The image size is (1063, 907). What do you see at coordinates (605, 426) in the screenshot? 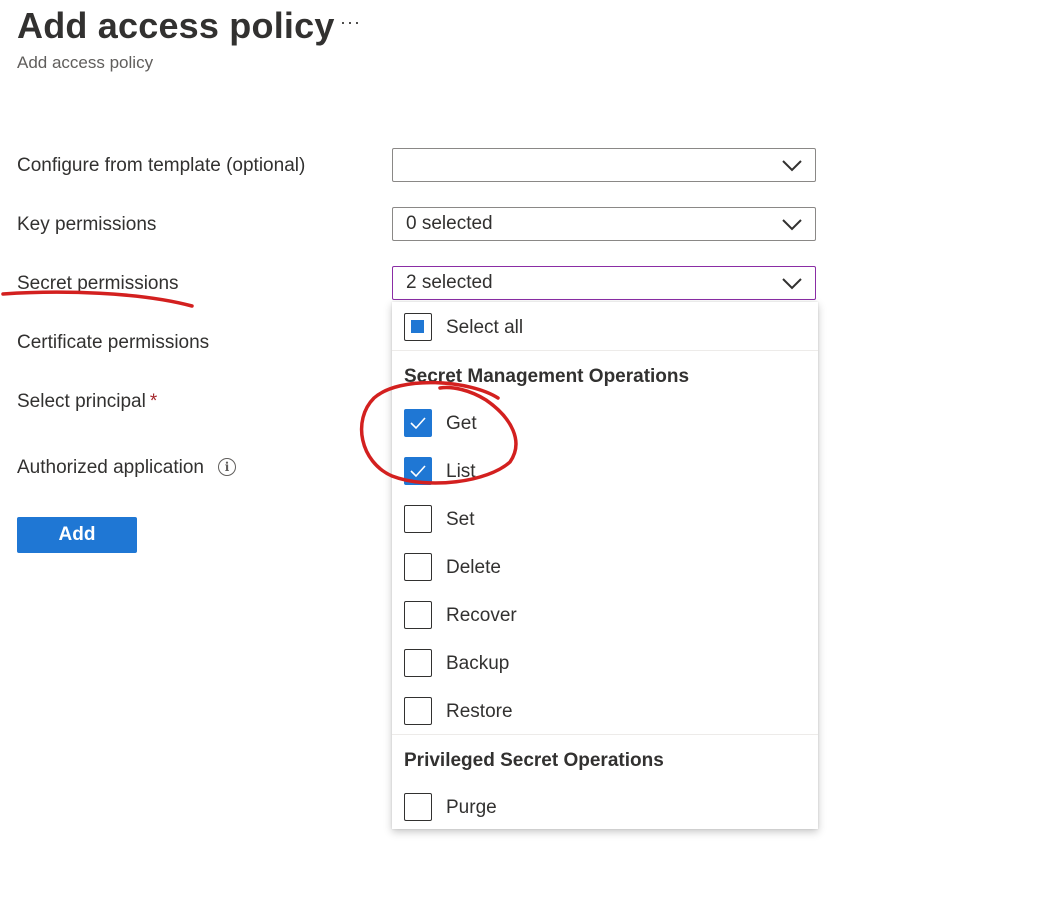
I see `option-get: Get` at bounding box center [605, 426].